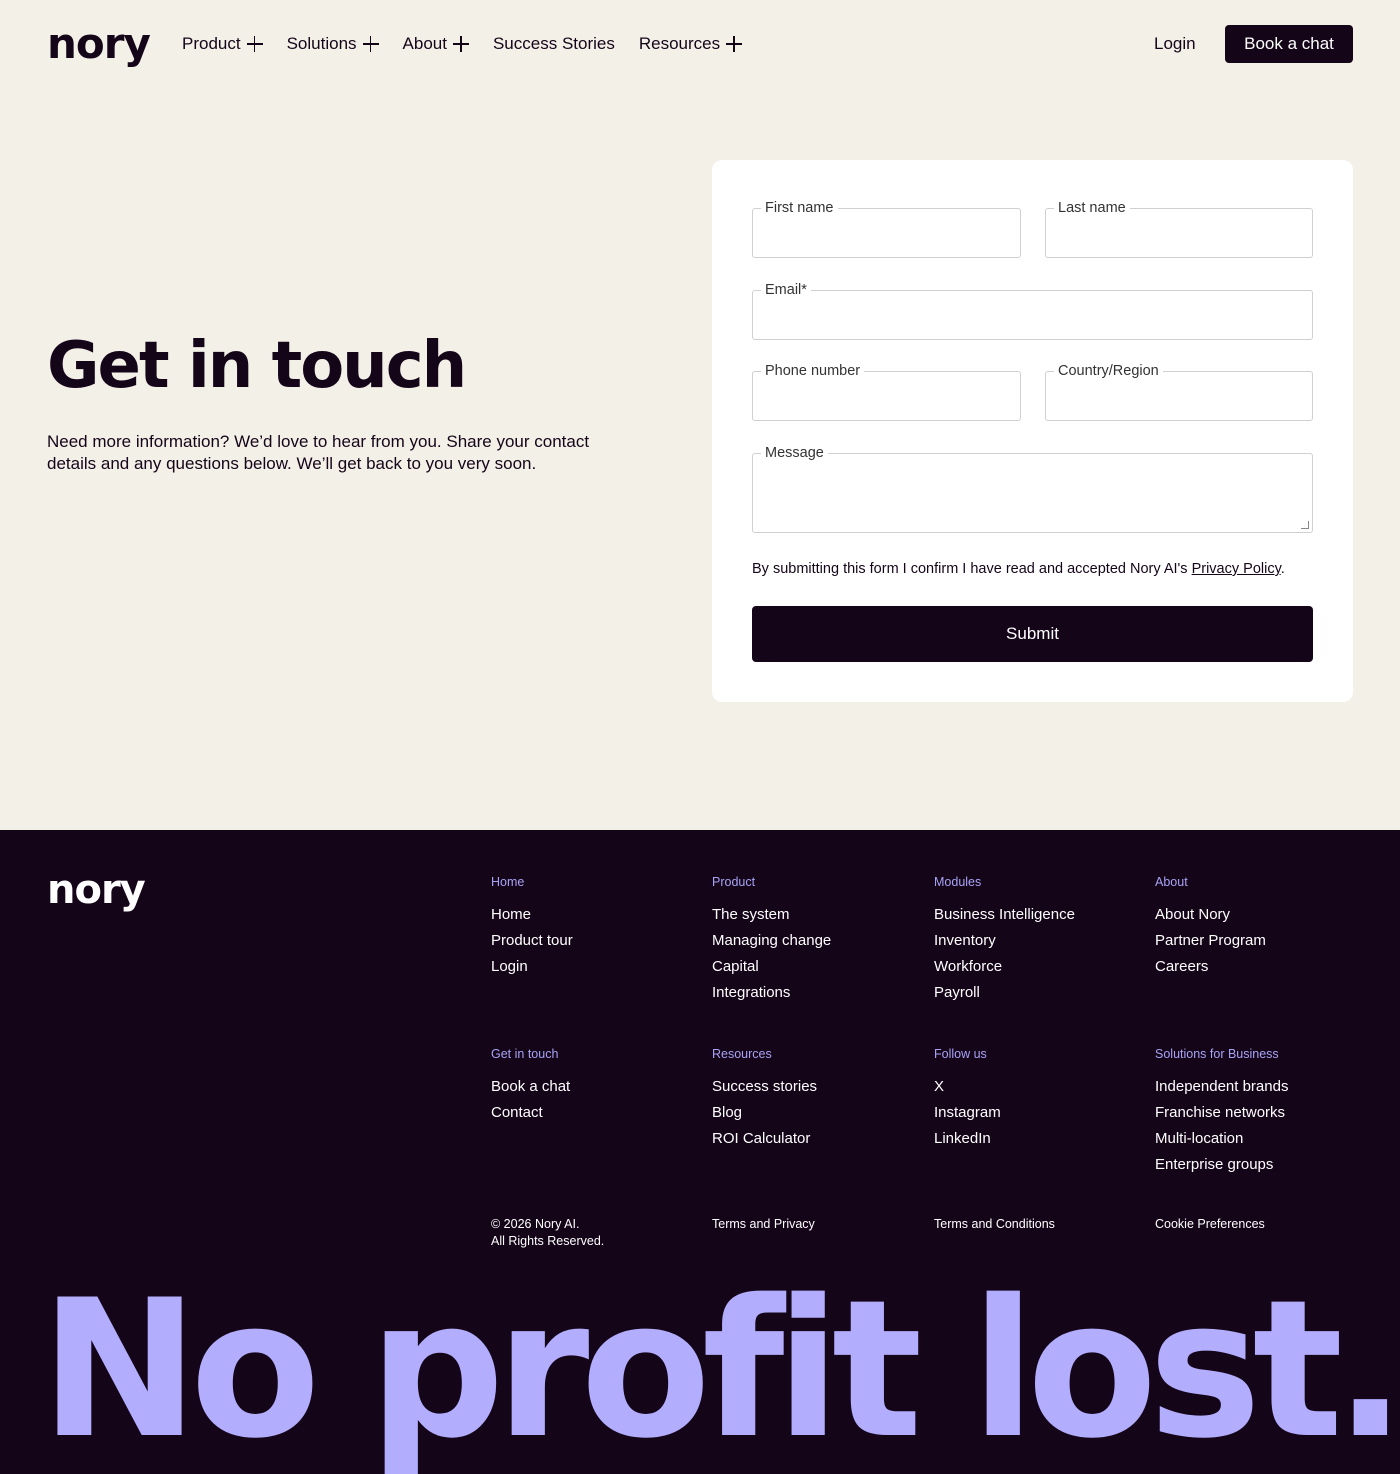 This screenshot has width=1400, height=1474. I want to click on footer-link: Managing change, so click(817, 941).